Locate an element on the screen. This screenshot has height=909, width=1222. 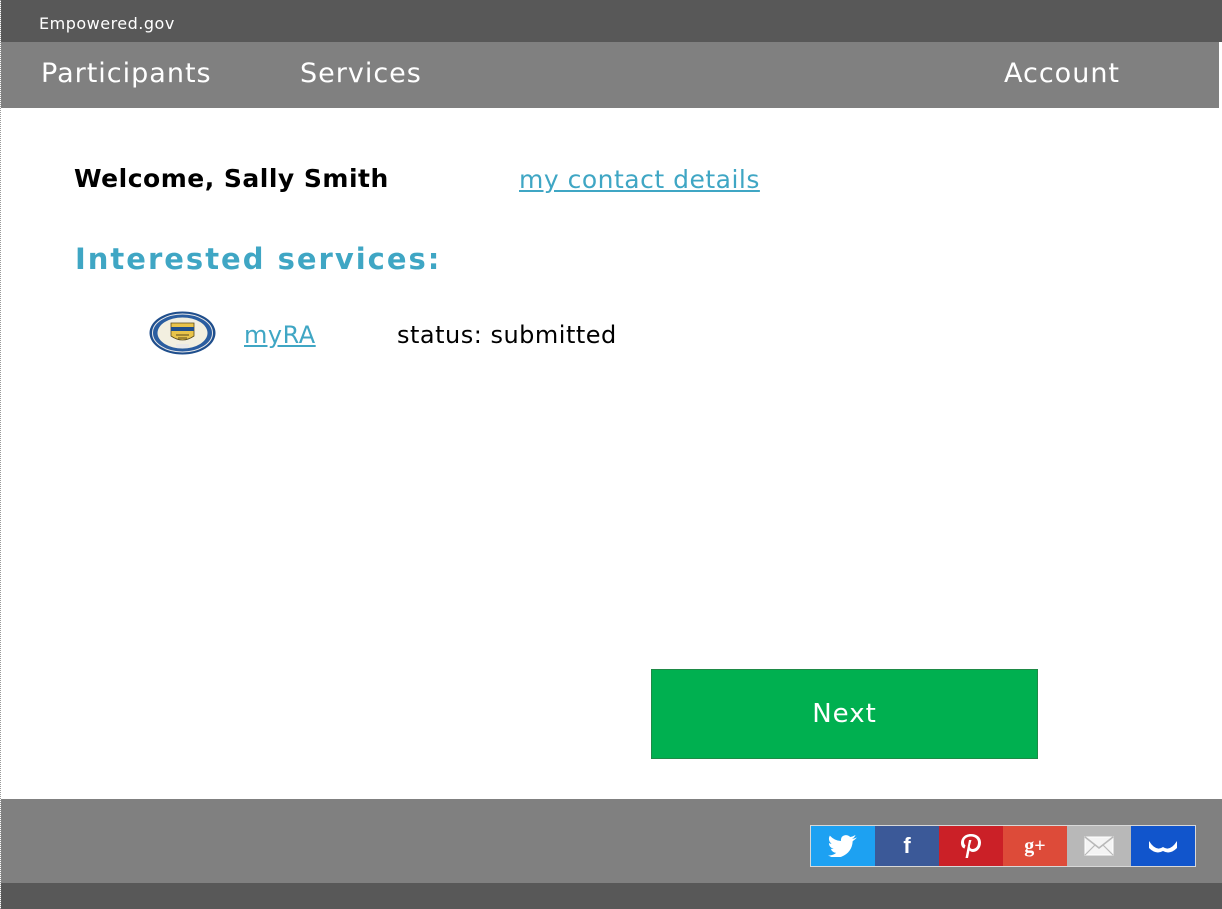
email-icon is located at coordinates (1099, 846).